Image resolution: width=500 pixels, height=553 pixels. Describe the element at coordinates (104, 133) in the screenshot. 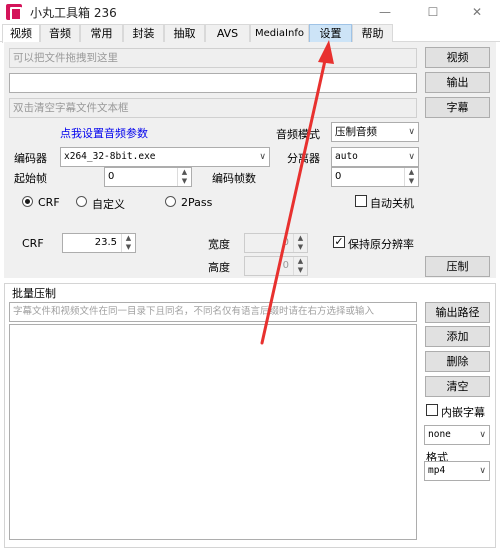

I see `audio-settings-link: 点我设置音频参数` at that location.